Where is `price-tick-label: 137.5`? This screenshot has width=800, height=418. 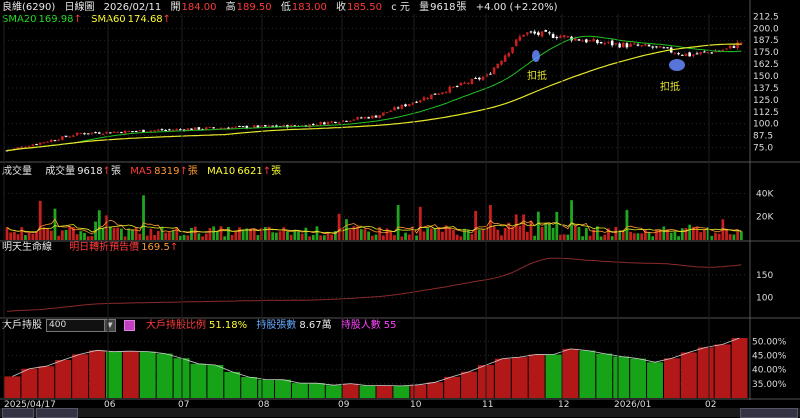
price-tick-label: 137.5 is located at coordinates (766, 89).